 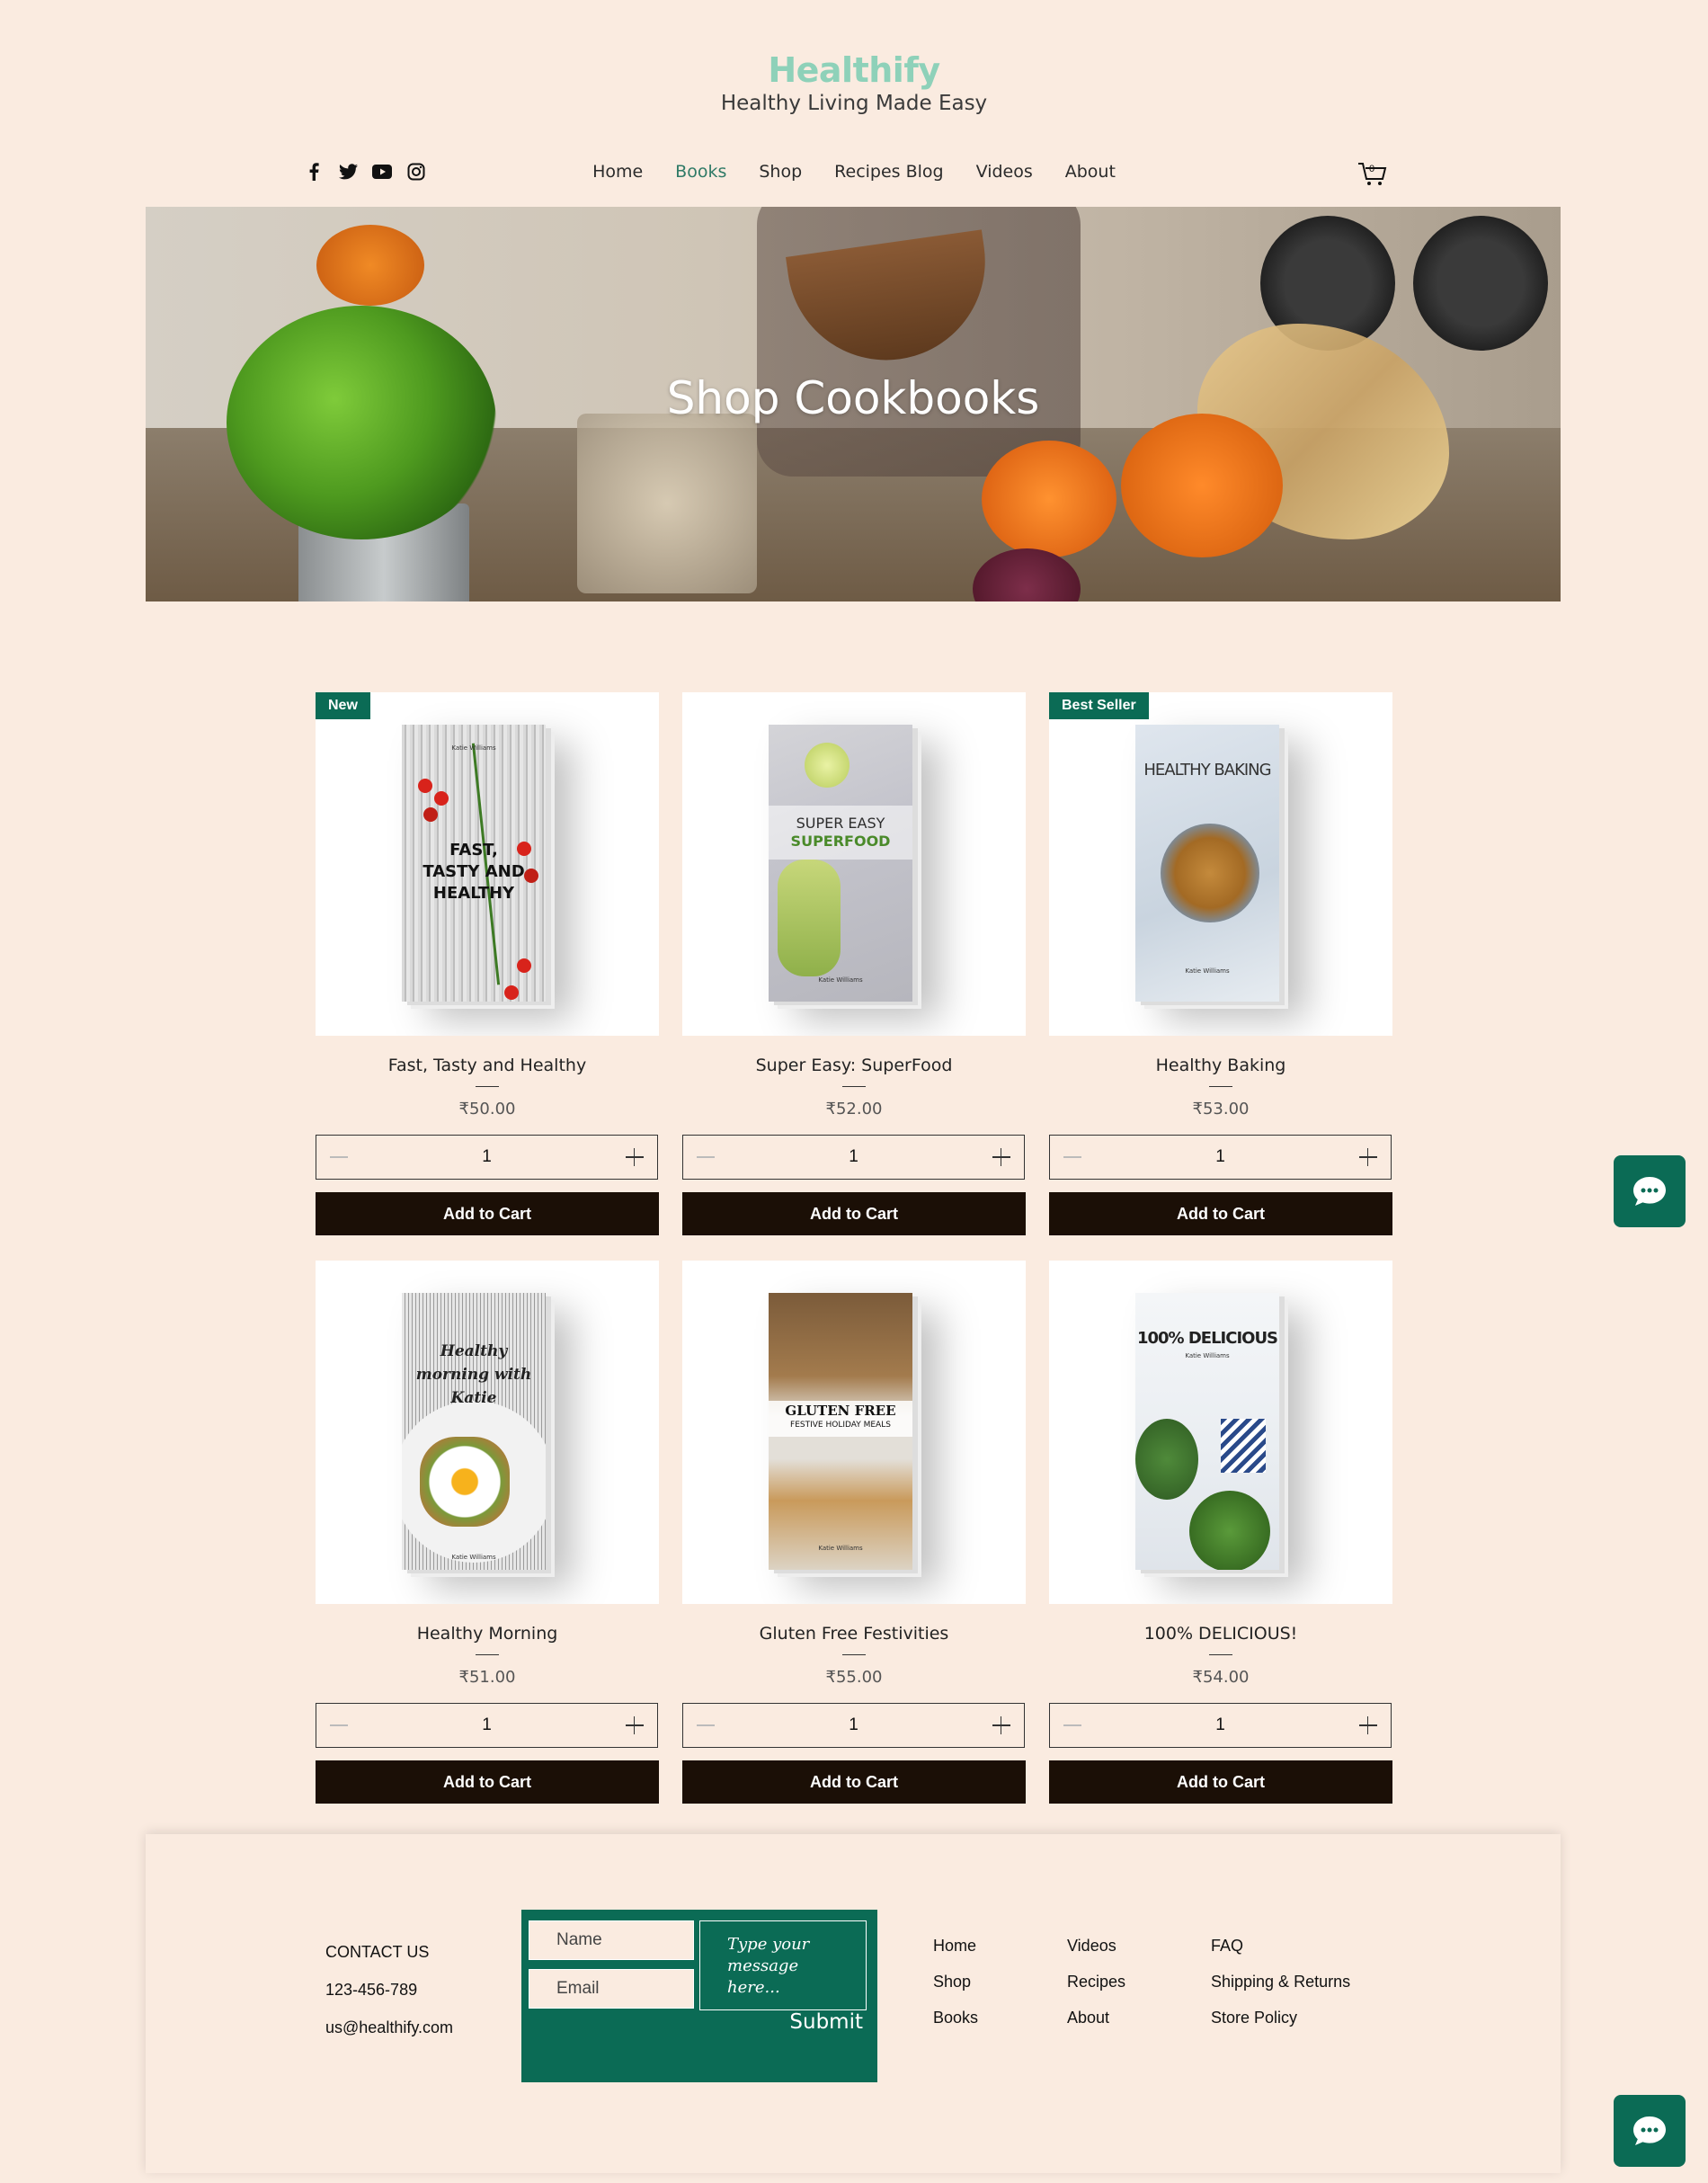 I want to click on nav-about: About, so click(x=1090, y=172).